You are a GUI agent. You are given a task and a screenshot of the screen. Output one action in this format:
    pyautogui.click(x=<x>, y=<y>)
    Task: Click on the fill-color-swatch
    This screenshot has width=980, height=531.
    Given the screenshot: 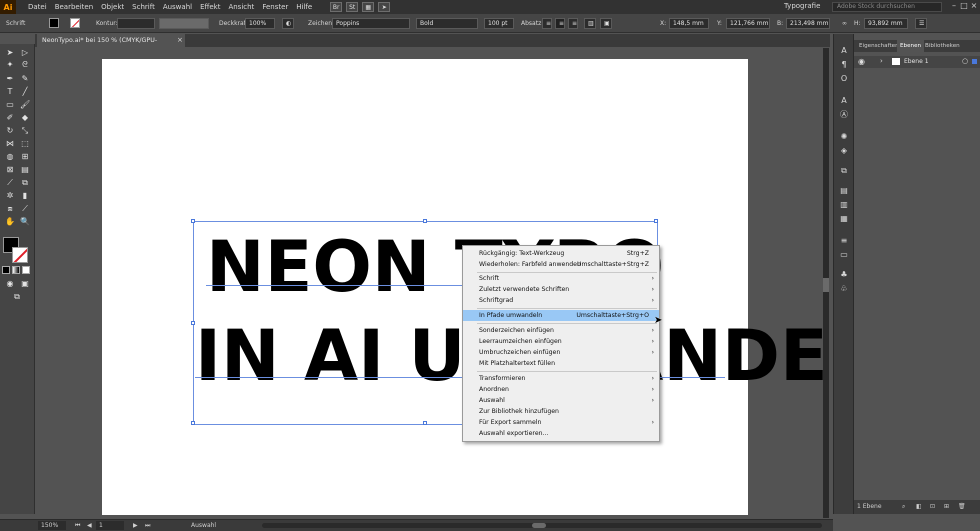 What is the action you would take?
    pyautogui.click(x=54, y=23)
    